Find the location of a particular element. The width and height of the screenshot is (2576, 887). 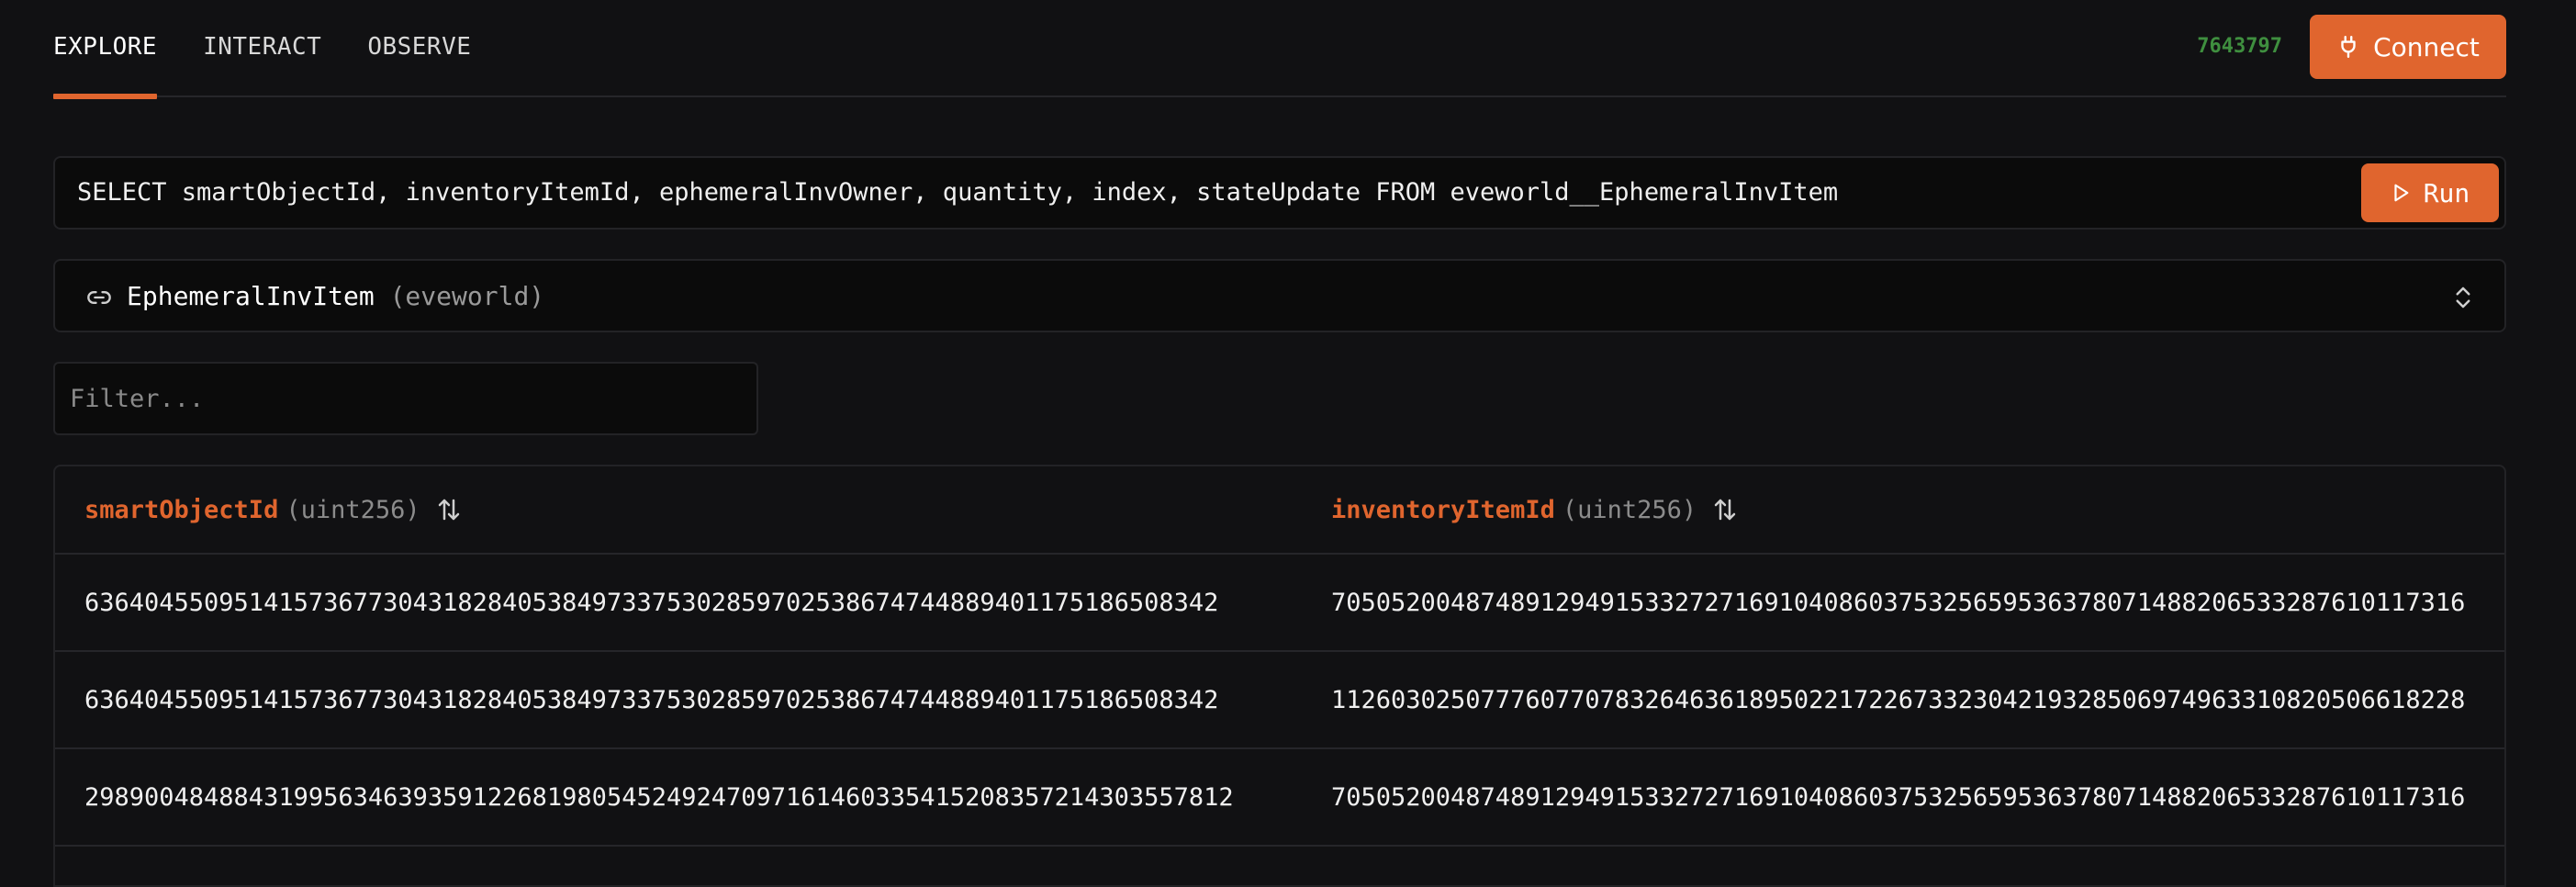

connect-button: Connect is located at coordinates (2408, 47).